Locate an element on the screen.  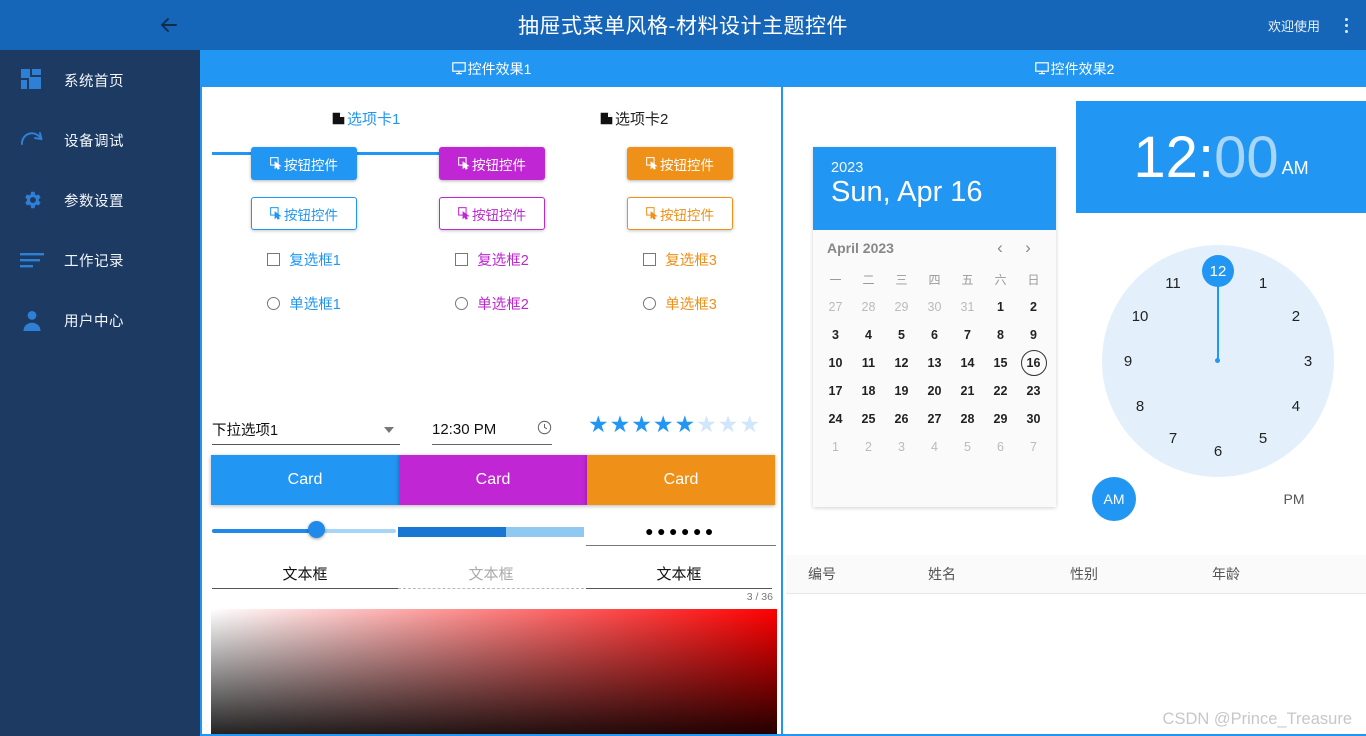
clock-hour-number: 9 is located at coordinates (1128, 361).